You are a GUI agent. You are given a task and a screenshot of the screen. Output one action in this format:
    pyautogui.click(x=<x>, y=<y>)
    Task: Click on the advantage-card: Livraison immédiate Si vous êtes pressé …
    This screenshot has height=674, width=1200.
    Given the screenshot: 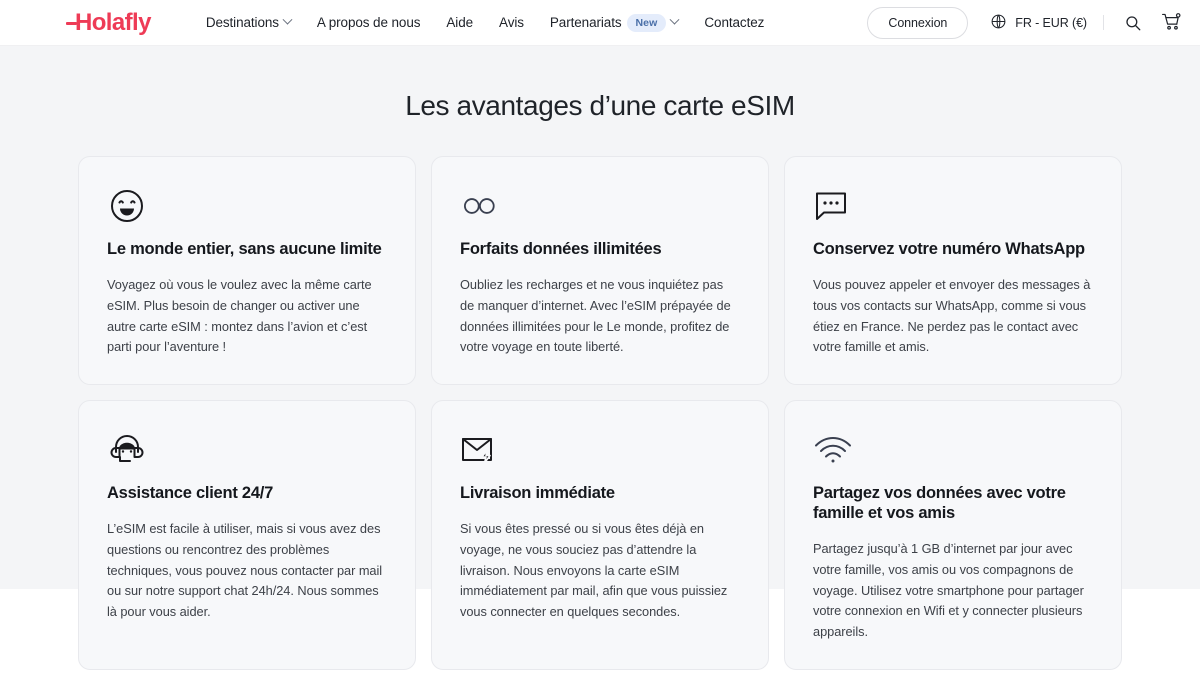 What is the action you would take?
    pyautogui.click(x=600, y=535)
    